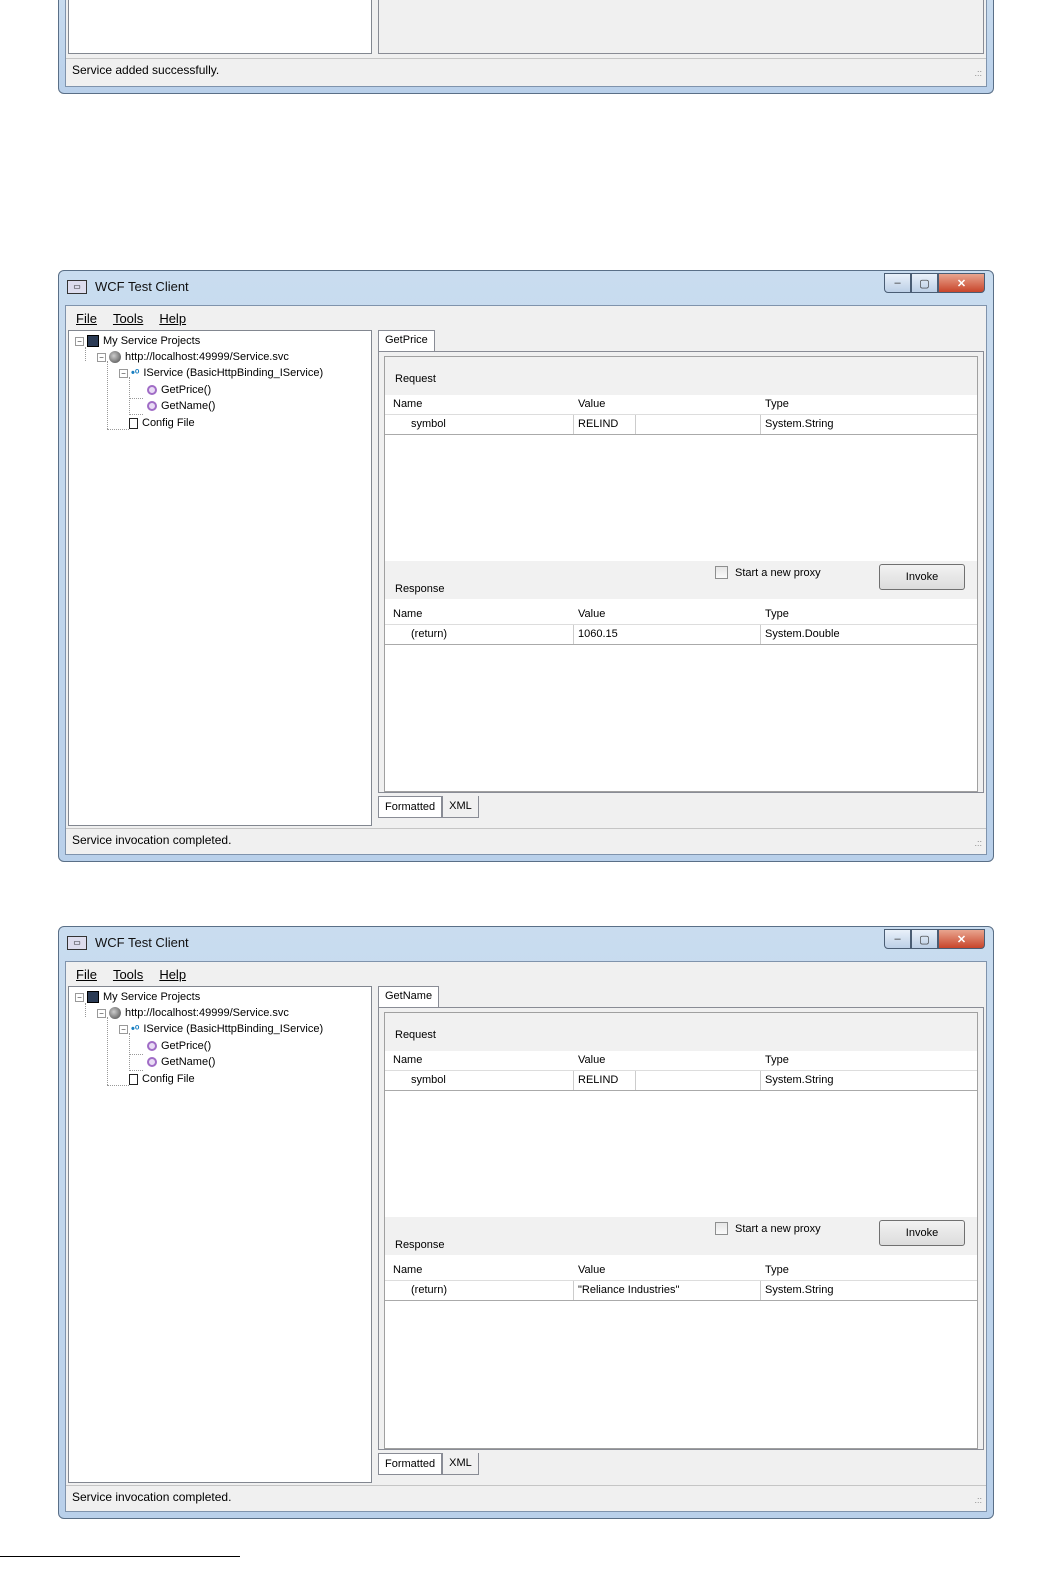  I want to click on method-icon, so click(152, 1062).